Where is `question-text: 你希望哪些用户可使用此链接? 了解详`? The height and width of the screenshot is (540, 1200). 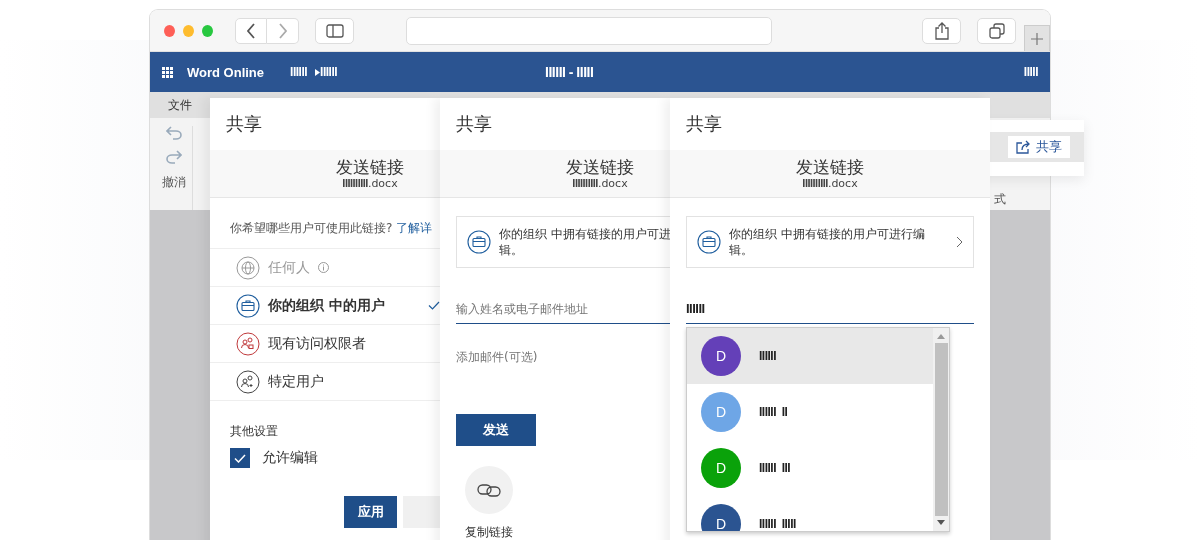
question-text: 你希望哪些用户可使用此链接? 了解详 is located at coordinates (331, 228).